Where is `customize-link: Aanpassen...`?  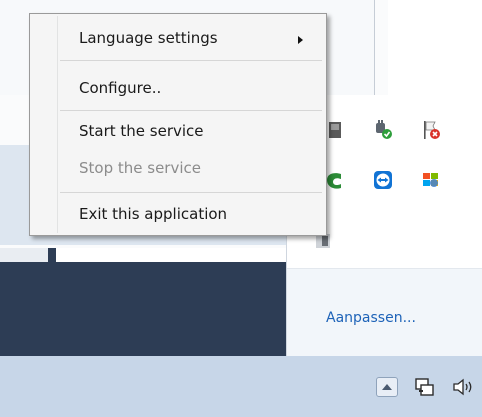 customize-link: Aanpassen... is located at coordinates (371, 318).